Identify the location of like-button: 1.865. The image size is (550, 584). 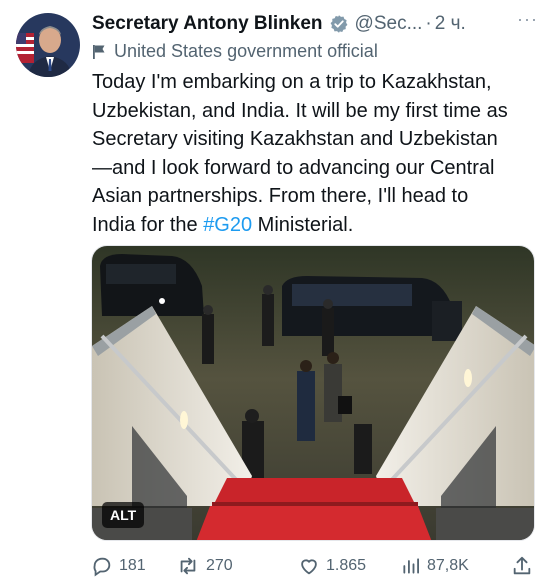
(332, 566).